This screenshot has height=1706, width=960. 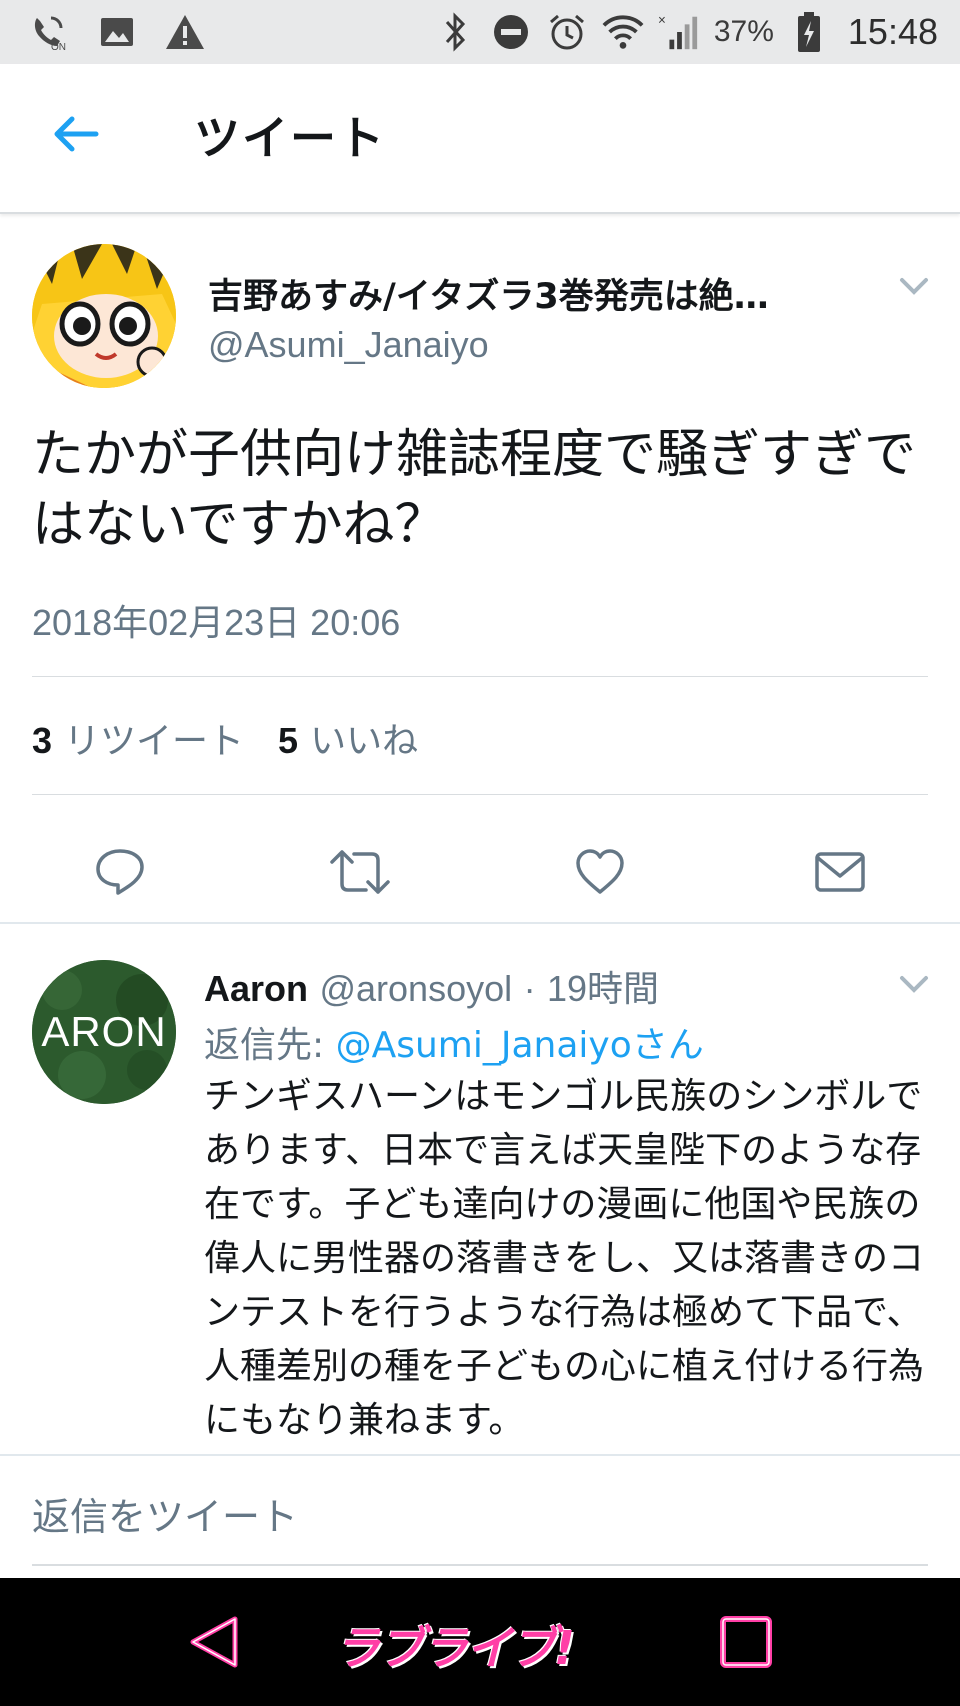 What do you see at coordinates (603, 988) in the screenshot?
I see `reply-time: 19時間` at bounding box center [603, 988].